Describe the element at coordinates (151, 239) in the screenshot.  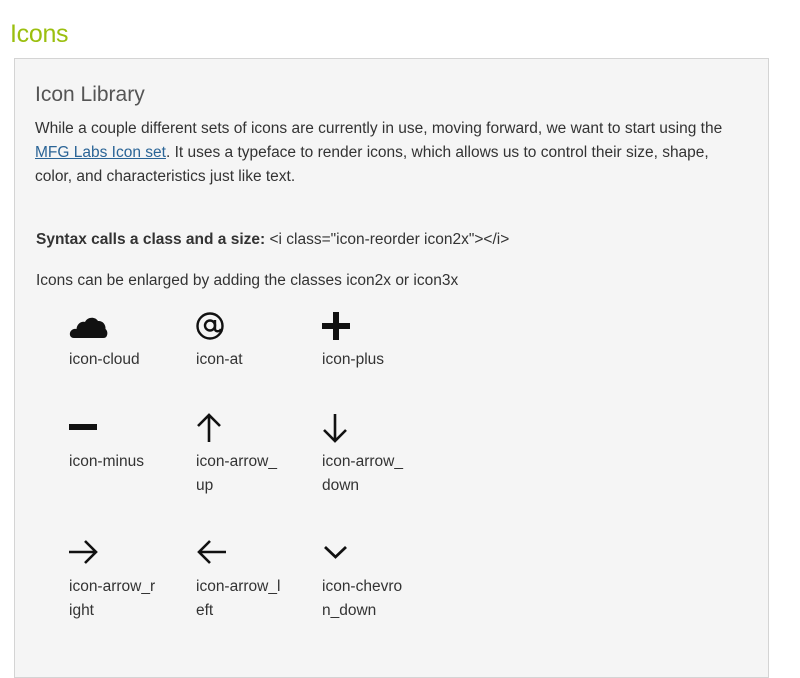
I see `syntax-label: Syntax calls a class and a size:` at that location.